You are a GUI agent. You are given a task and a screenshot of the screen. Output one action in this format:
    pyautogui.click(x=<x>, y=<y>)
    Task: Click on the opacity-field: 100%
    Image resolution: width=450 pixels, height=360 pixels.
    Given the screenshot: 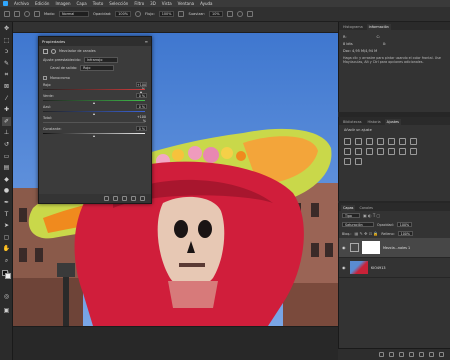 What is the action you would take?
    pyautogui.click(x=123, y=14)
    